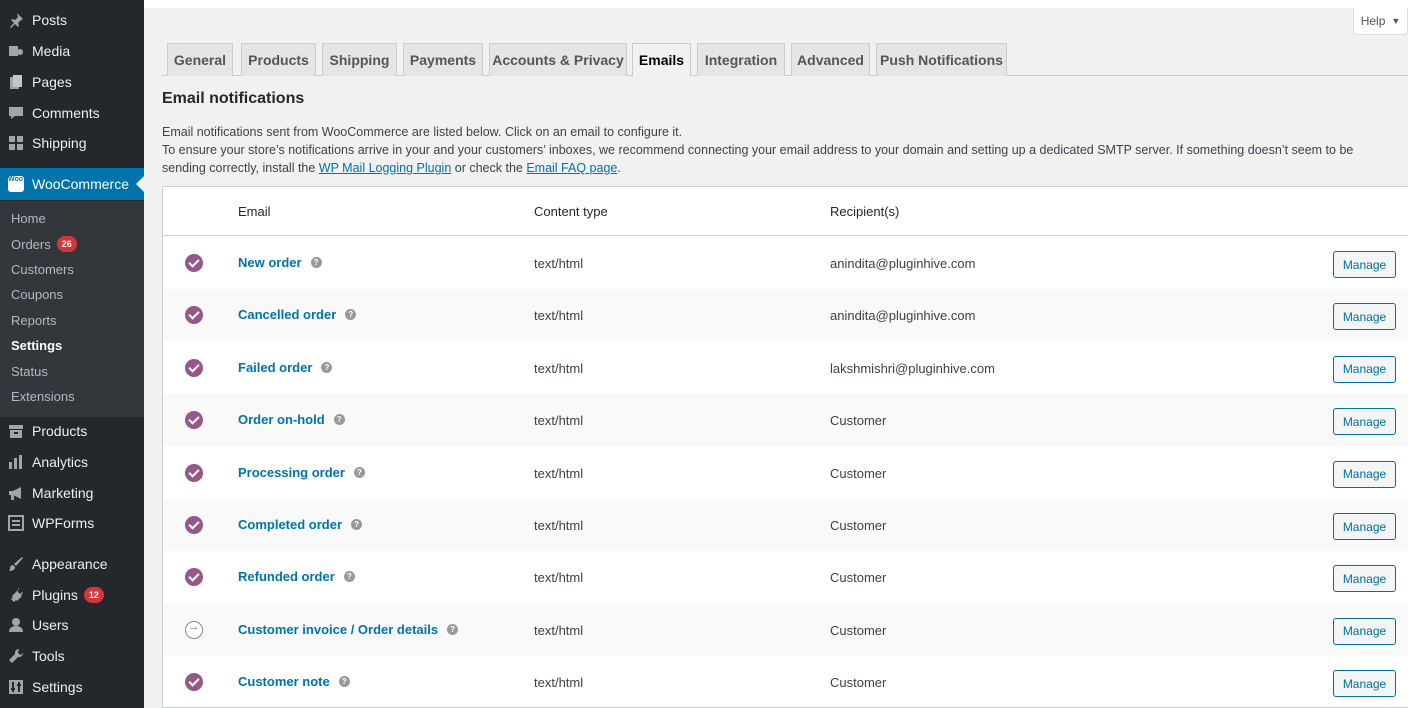  What do you see at coordinates (72, 625) in the screenshot?
I see `menu-users: Users` at bounding box center [72, 625].